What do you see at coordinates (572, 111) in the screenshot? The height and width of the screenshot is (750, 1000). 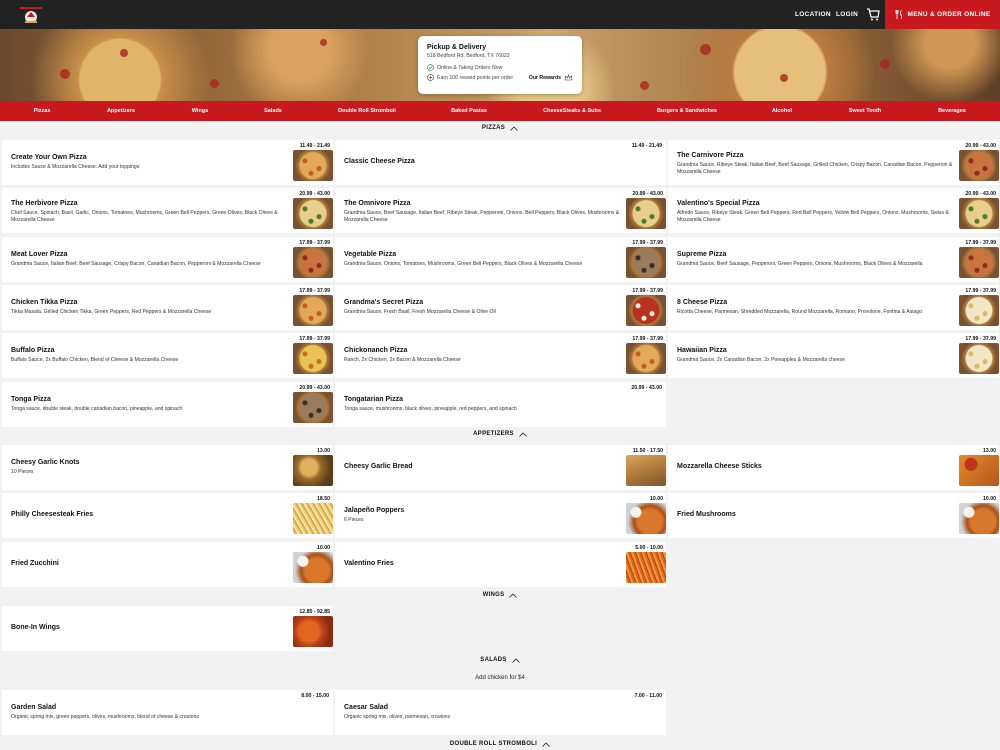 I see `category-cheesesteaks-subs: CheeseSteaks & Subs` at bounding box center [572, 111].